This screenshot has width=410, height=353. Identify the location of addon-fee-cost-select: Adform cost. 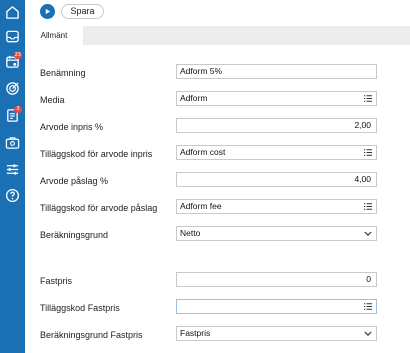
(276, 152).